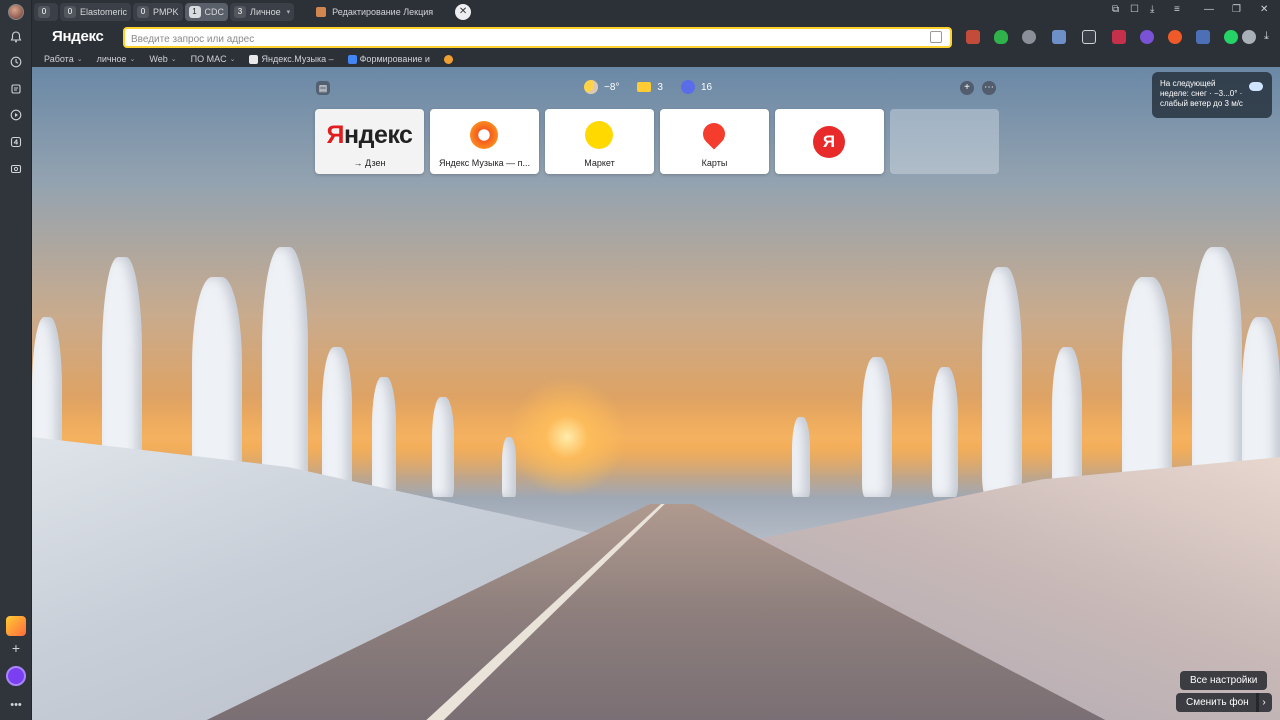 The image size is (1280, 720). I want to click on map-pin-icon, so click(714, 134).